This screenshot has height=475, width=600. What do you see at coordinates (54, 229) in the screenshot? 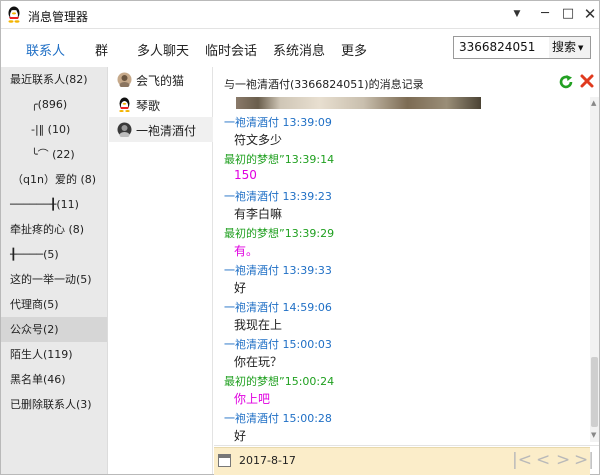
I see `sidebar-item-group: 牵扯疼的心 (8)` at bounding box center [54, 229].